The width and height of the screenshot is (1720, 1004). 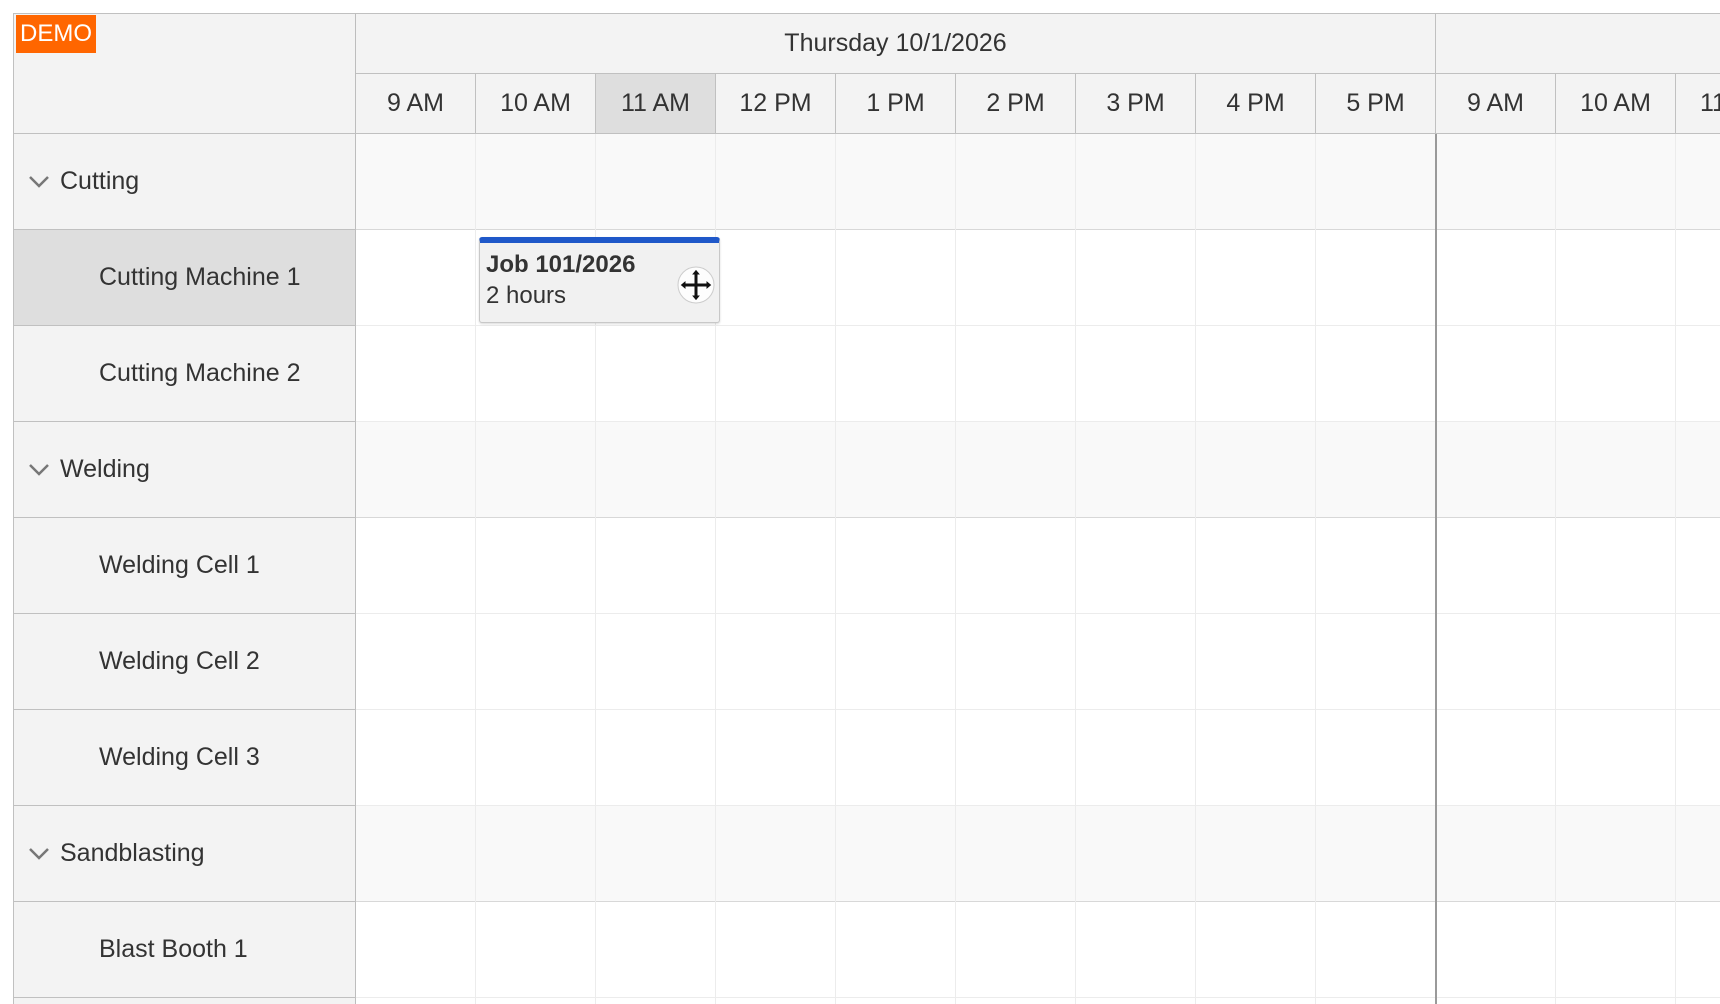 What do you see at coordinates (100, 181) in the screenshot?
I see `resource-group-label: Cutting` at bounding box center [100, 181].